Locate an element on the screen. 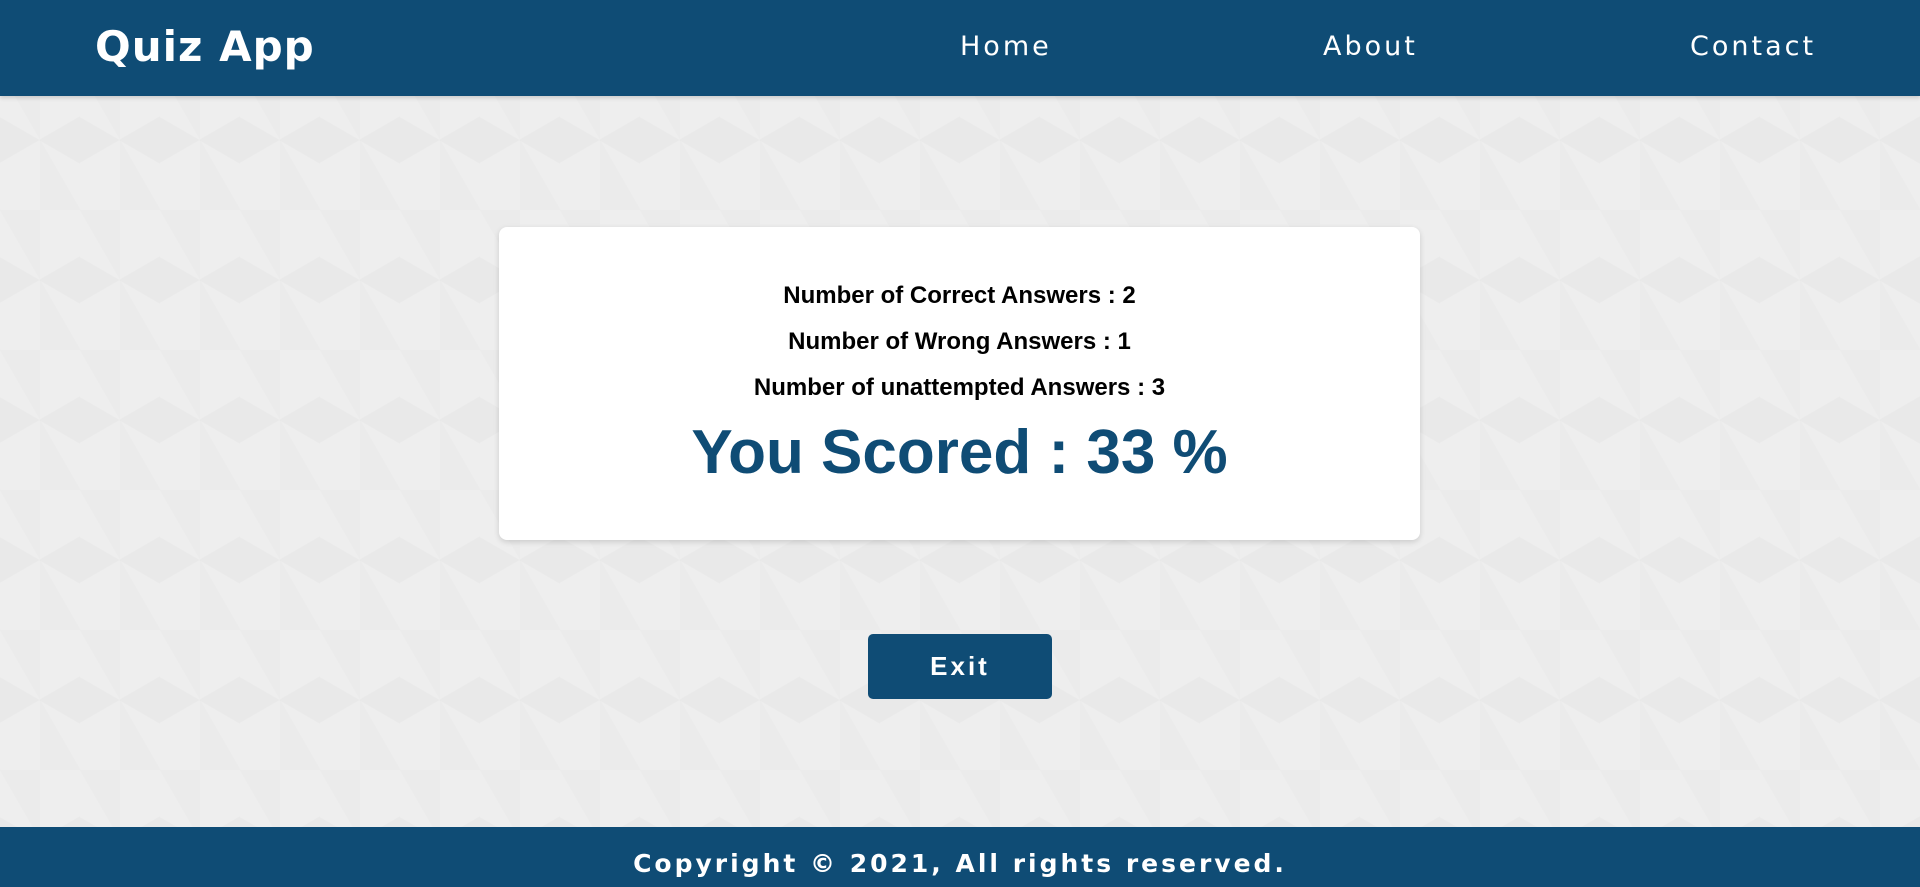 This screenshot has width=1920, height=887. page-footer: Copyright © 2021, All rights reserved. is located at coordinates (960, 857).